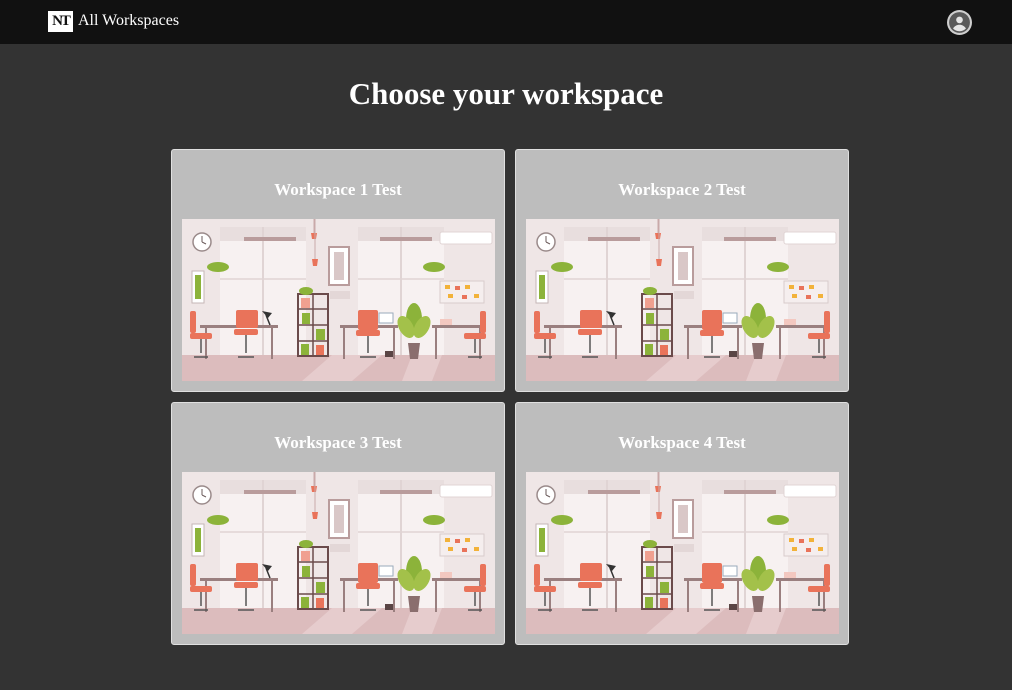 The width and height of the screenshot is (1012, 690). I want to click on top-bar: NT All Workspaces, so click(506, 22).